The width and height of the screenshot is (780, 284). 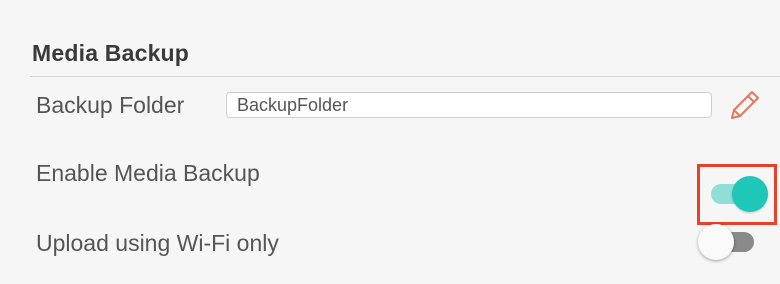 I want to click on toggle-knob, so click(x=716, y=242).